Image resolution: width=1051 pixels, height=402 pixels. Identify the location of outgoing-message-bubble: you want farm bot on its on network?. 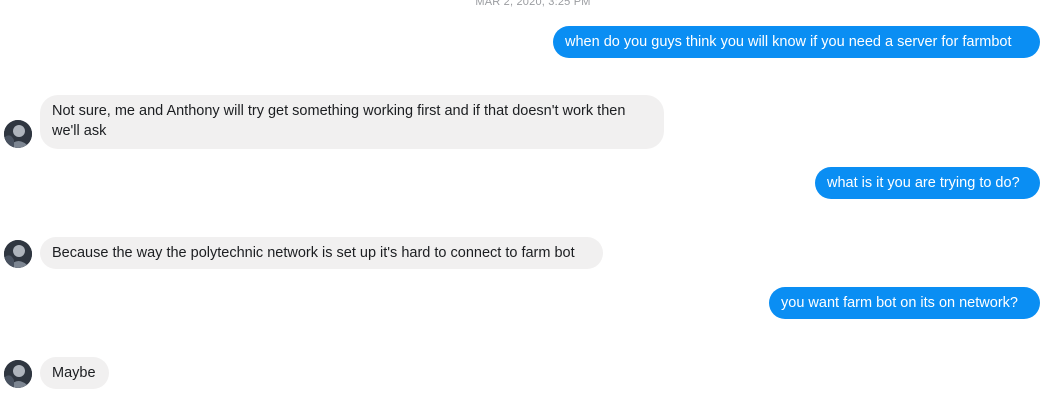
(904, 303).